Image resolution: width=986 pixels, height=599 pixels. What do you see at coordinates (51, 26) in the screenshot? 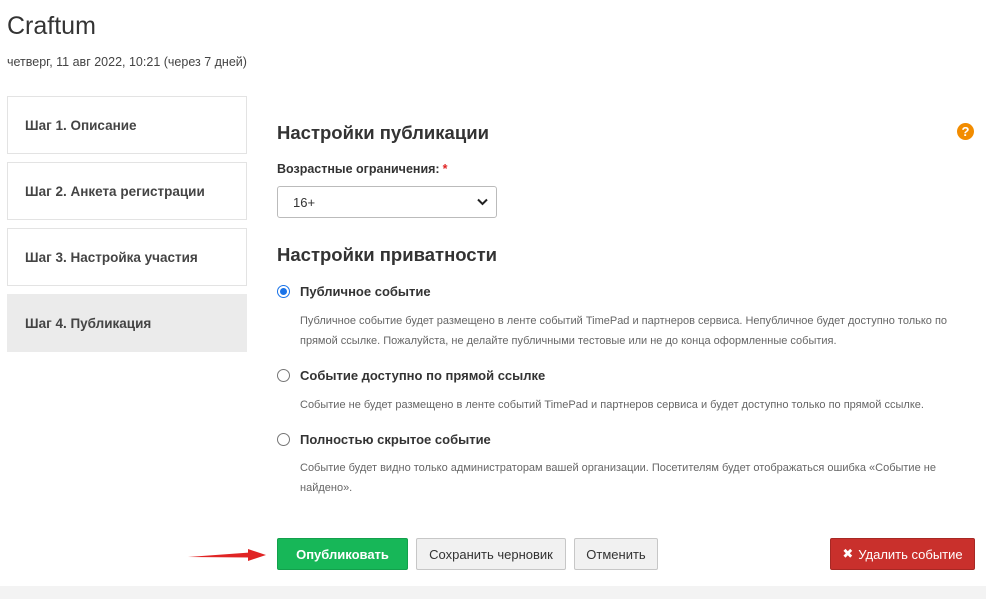
I see `event-title: Craftum` at bounding box center [51, 26].